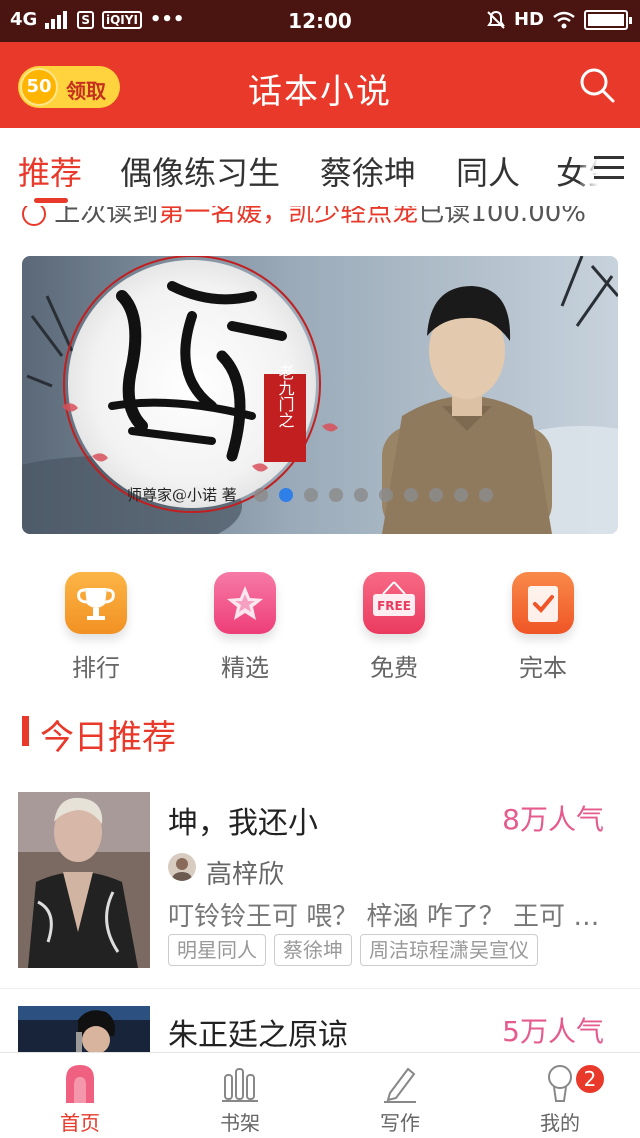 The width and height of the screenshot is (640, 1138). I want to click on tab-idol-trainee: 偶像练习生, so click(200, 171).